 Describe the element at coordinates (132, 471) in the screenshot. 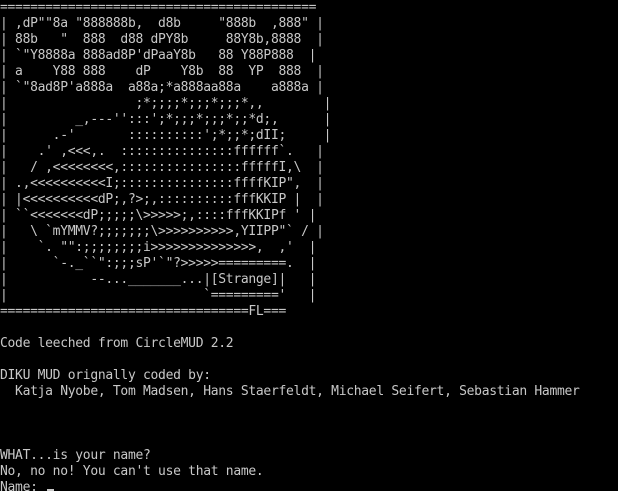

I see `name-rejected-message: No, no no! You can't use that name.` at that location.